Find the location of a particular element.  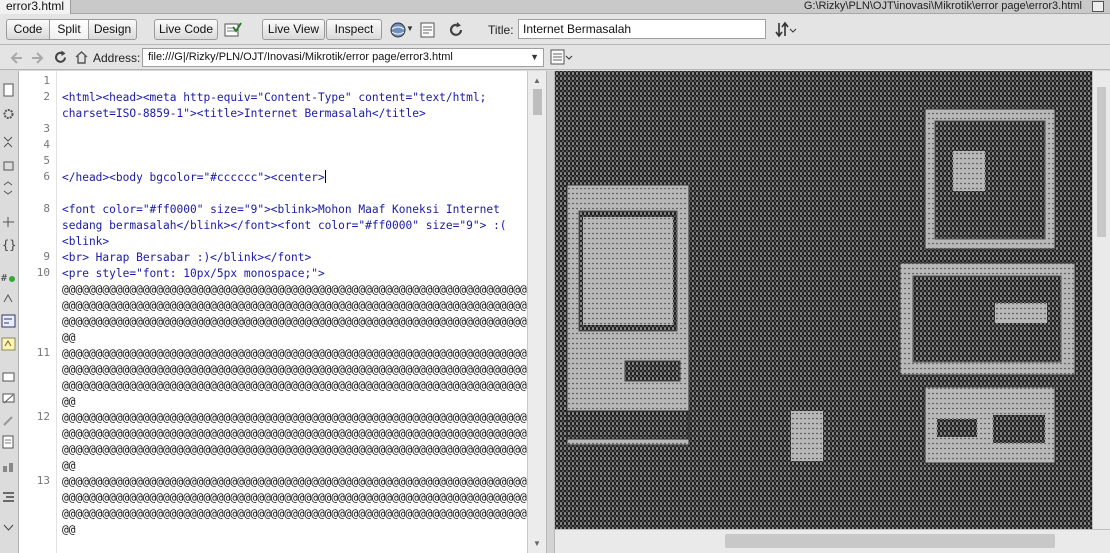

line-number: 9 is located at coordinates (46, 256).